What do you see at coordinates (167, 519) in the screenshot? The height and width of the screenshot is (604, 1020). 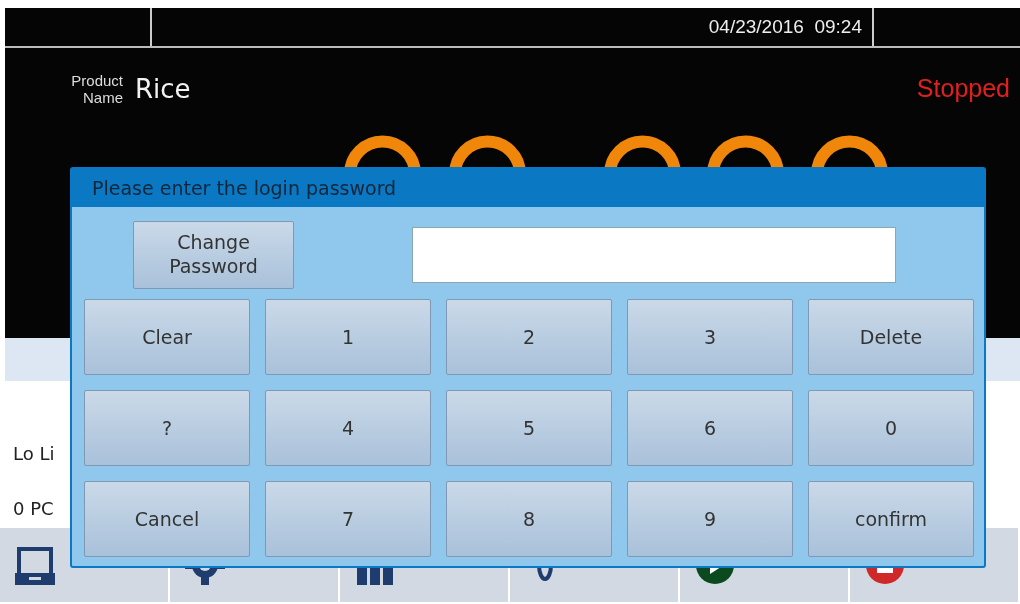 I see `keypad-button: Cancel` at bounding box center [167, 519].